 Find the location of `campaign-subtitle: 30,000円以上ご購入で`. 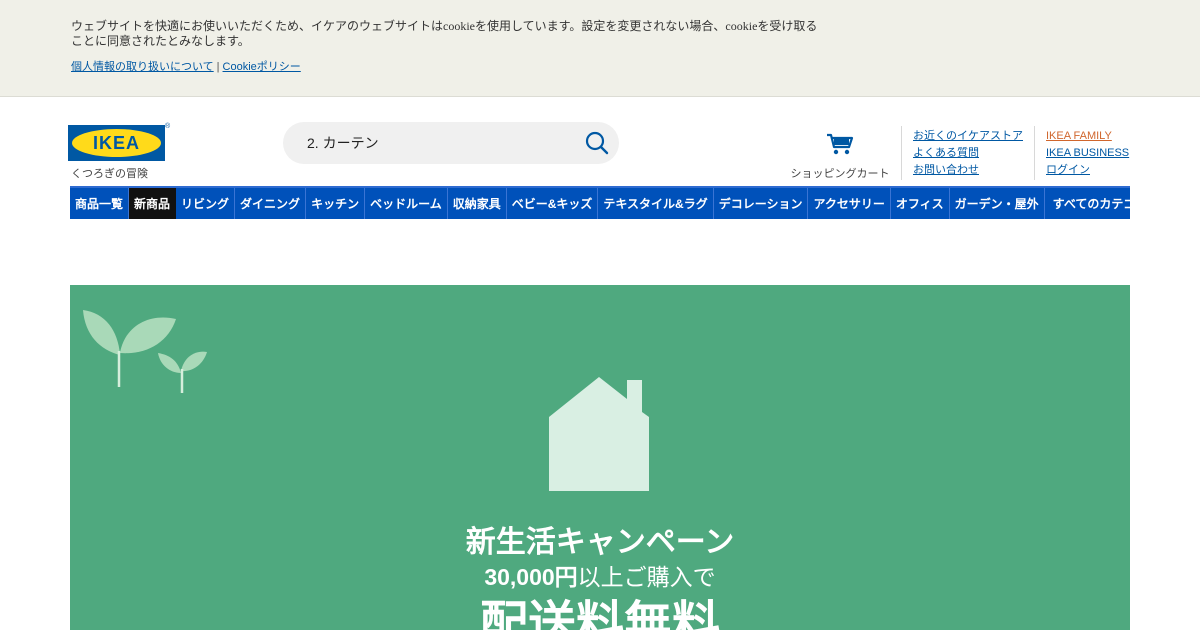

campaign-subtitle: 30,000円以上ご購入で is located at coordinates (600, 575).